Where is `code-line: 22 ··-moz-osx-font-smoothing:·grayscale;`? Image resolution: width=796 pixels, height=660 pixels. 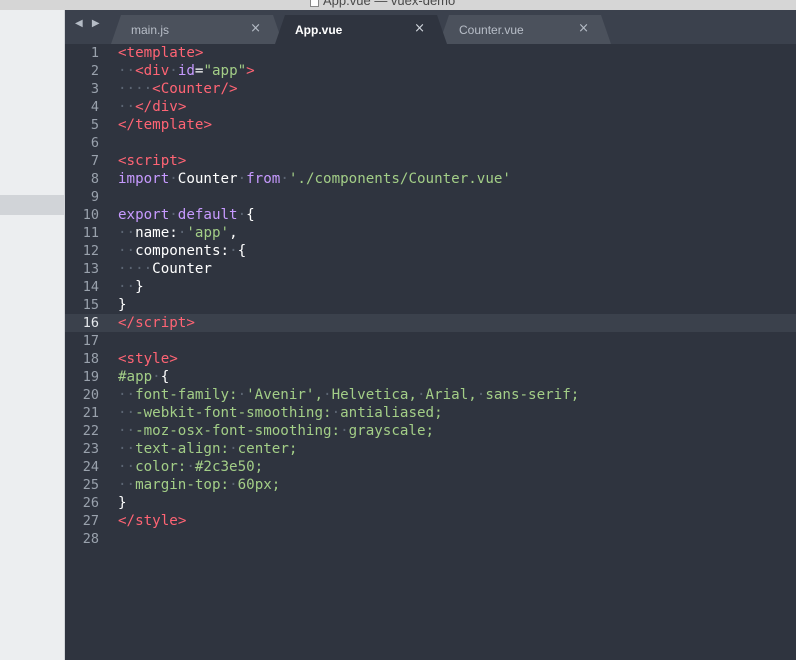
code-line: 22 ··-moz-osx-font-smoothing:·grayscale; is located at coordinates (430, 431).